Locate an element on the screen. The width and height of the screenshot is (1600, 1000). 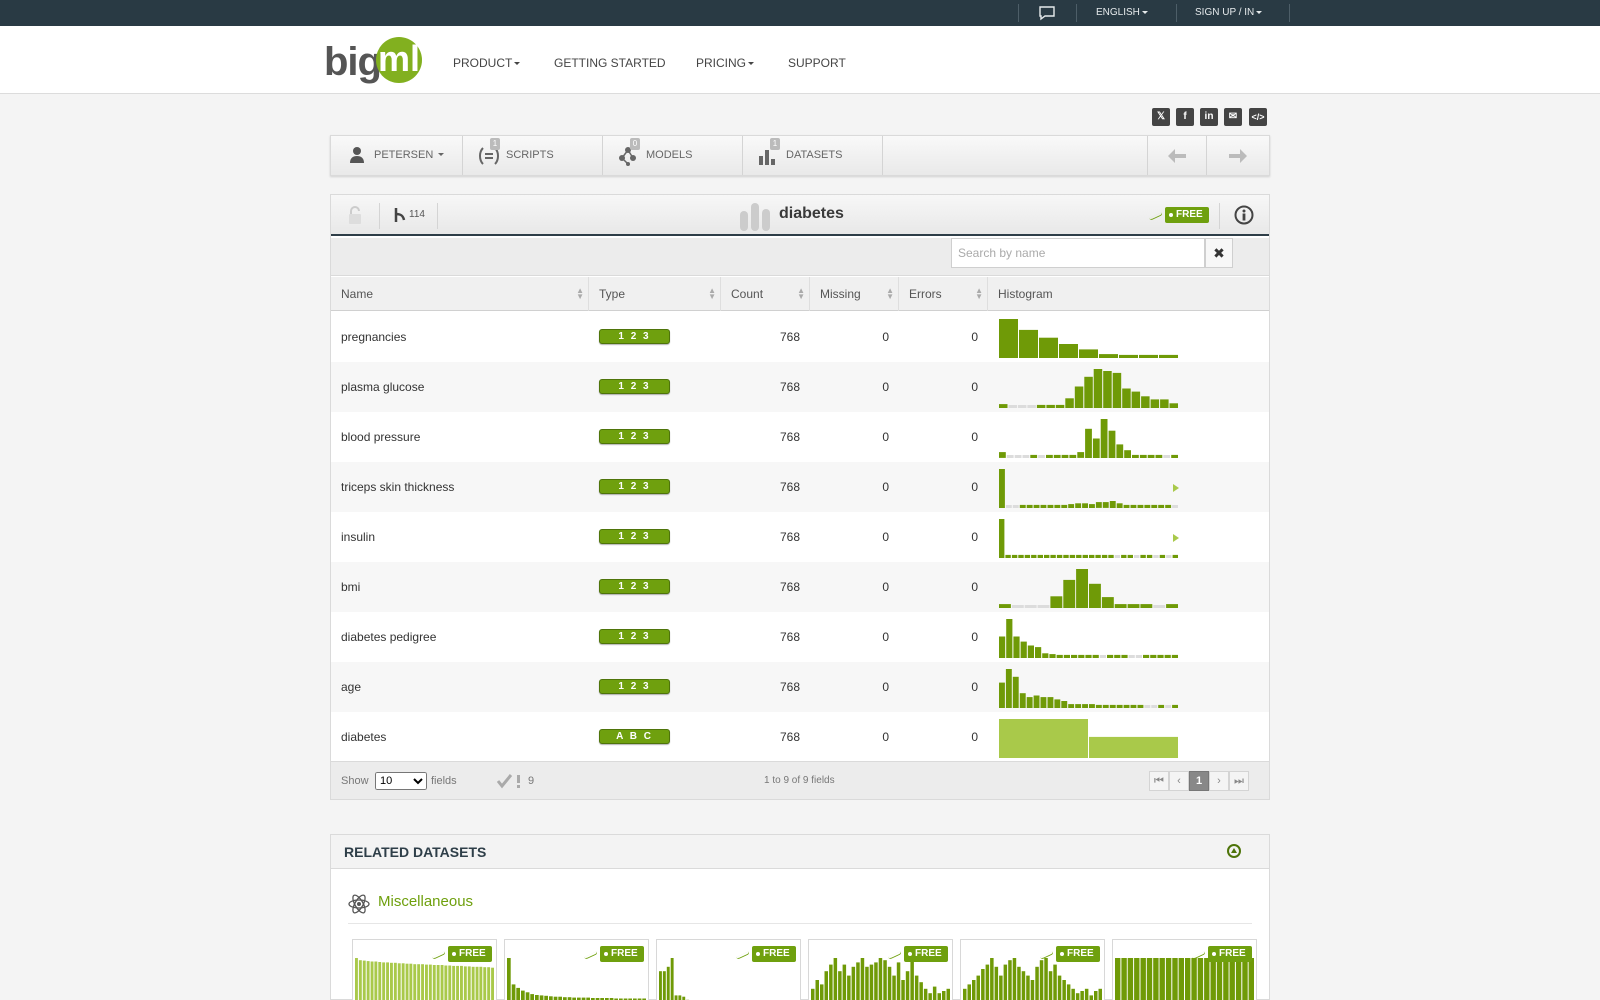
lock-icon is located at coordinates (355, 215).